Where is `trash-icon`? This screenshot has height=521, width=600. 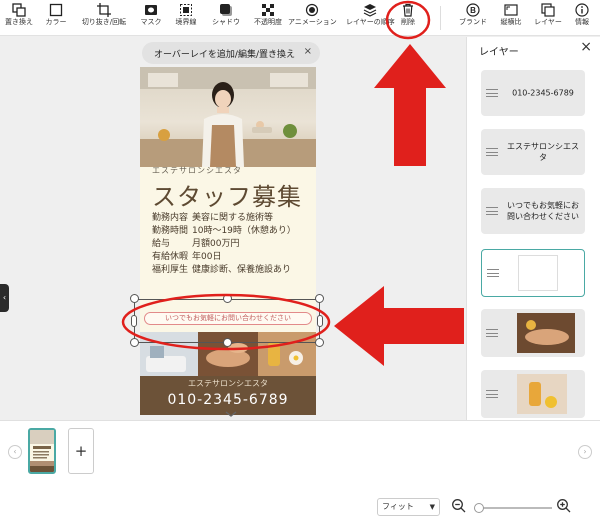 trash-icon is located at coordinates (408, 10).